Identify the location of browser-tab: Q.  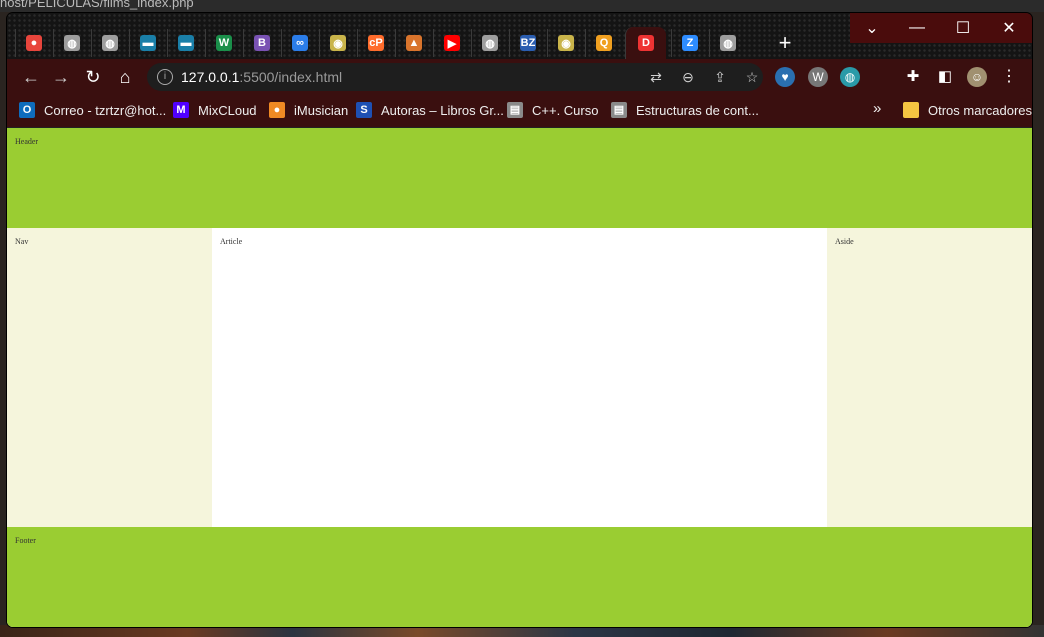
(603, 43).